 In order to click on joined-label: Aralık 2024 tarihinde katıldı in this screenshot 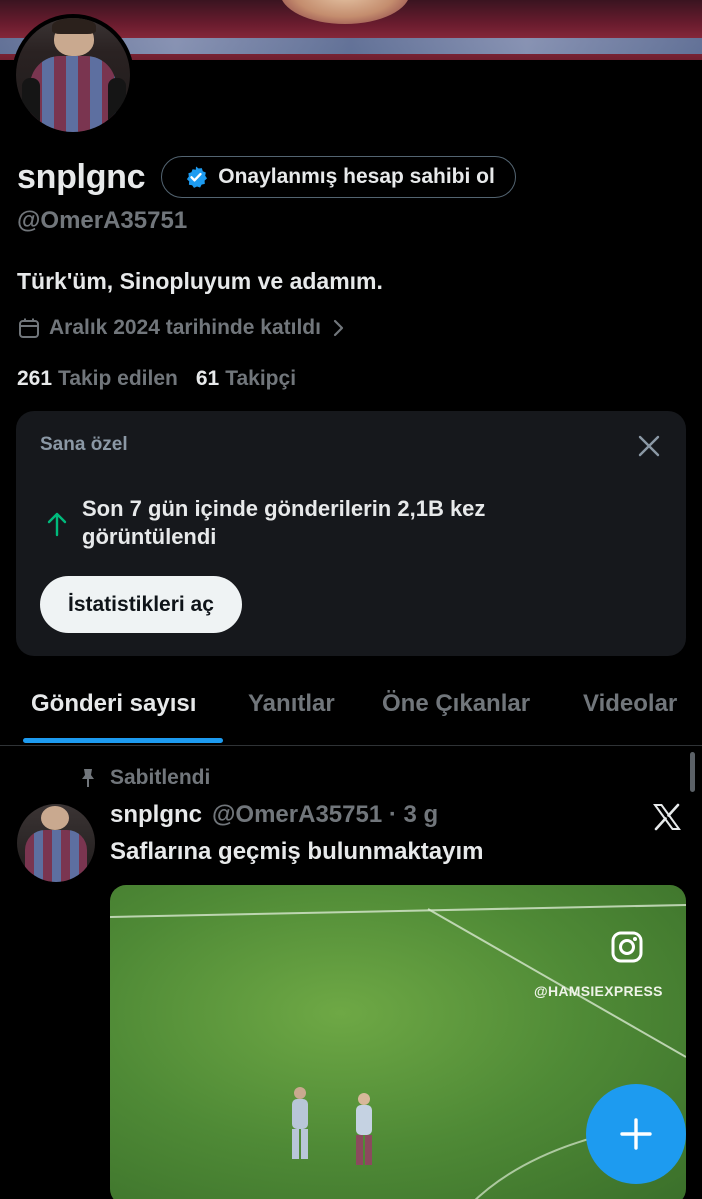, I will do `click(185, 327)`.